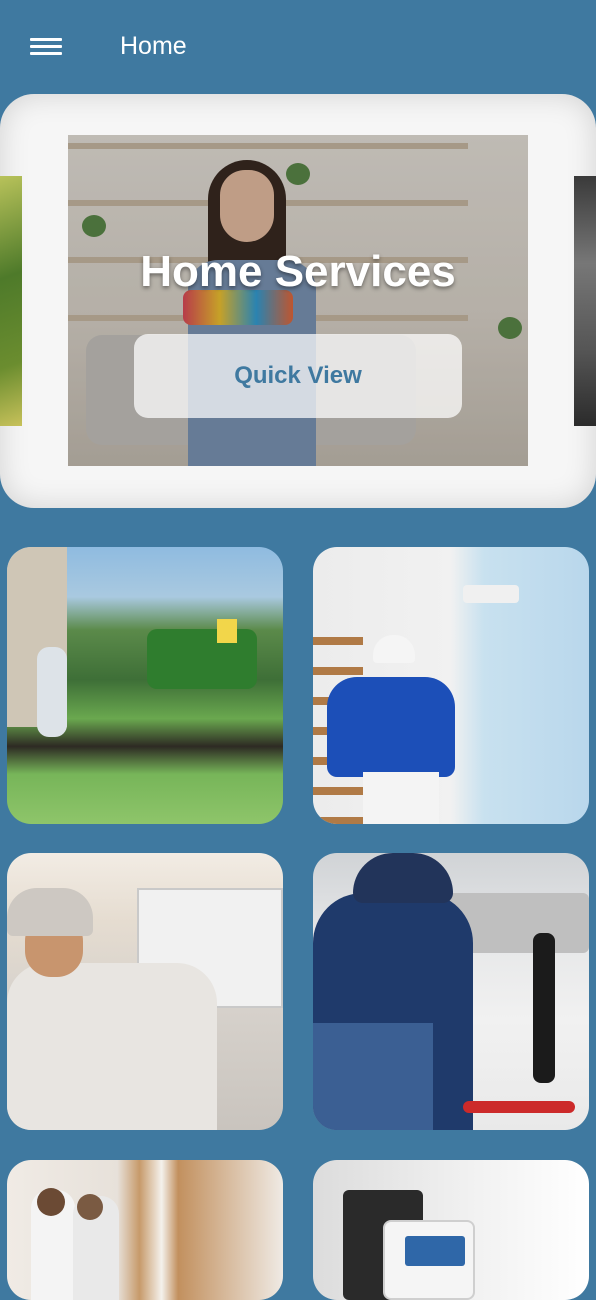  Describe the element at coordinates (145, 685) in the screenshot. I see `service-tile-landscaping` at that location.